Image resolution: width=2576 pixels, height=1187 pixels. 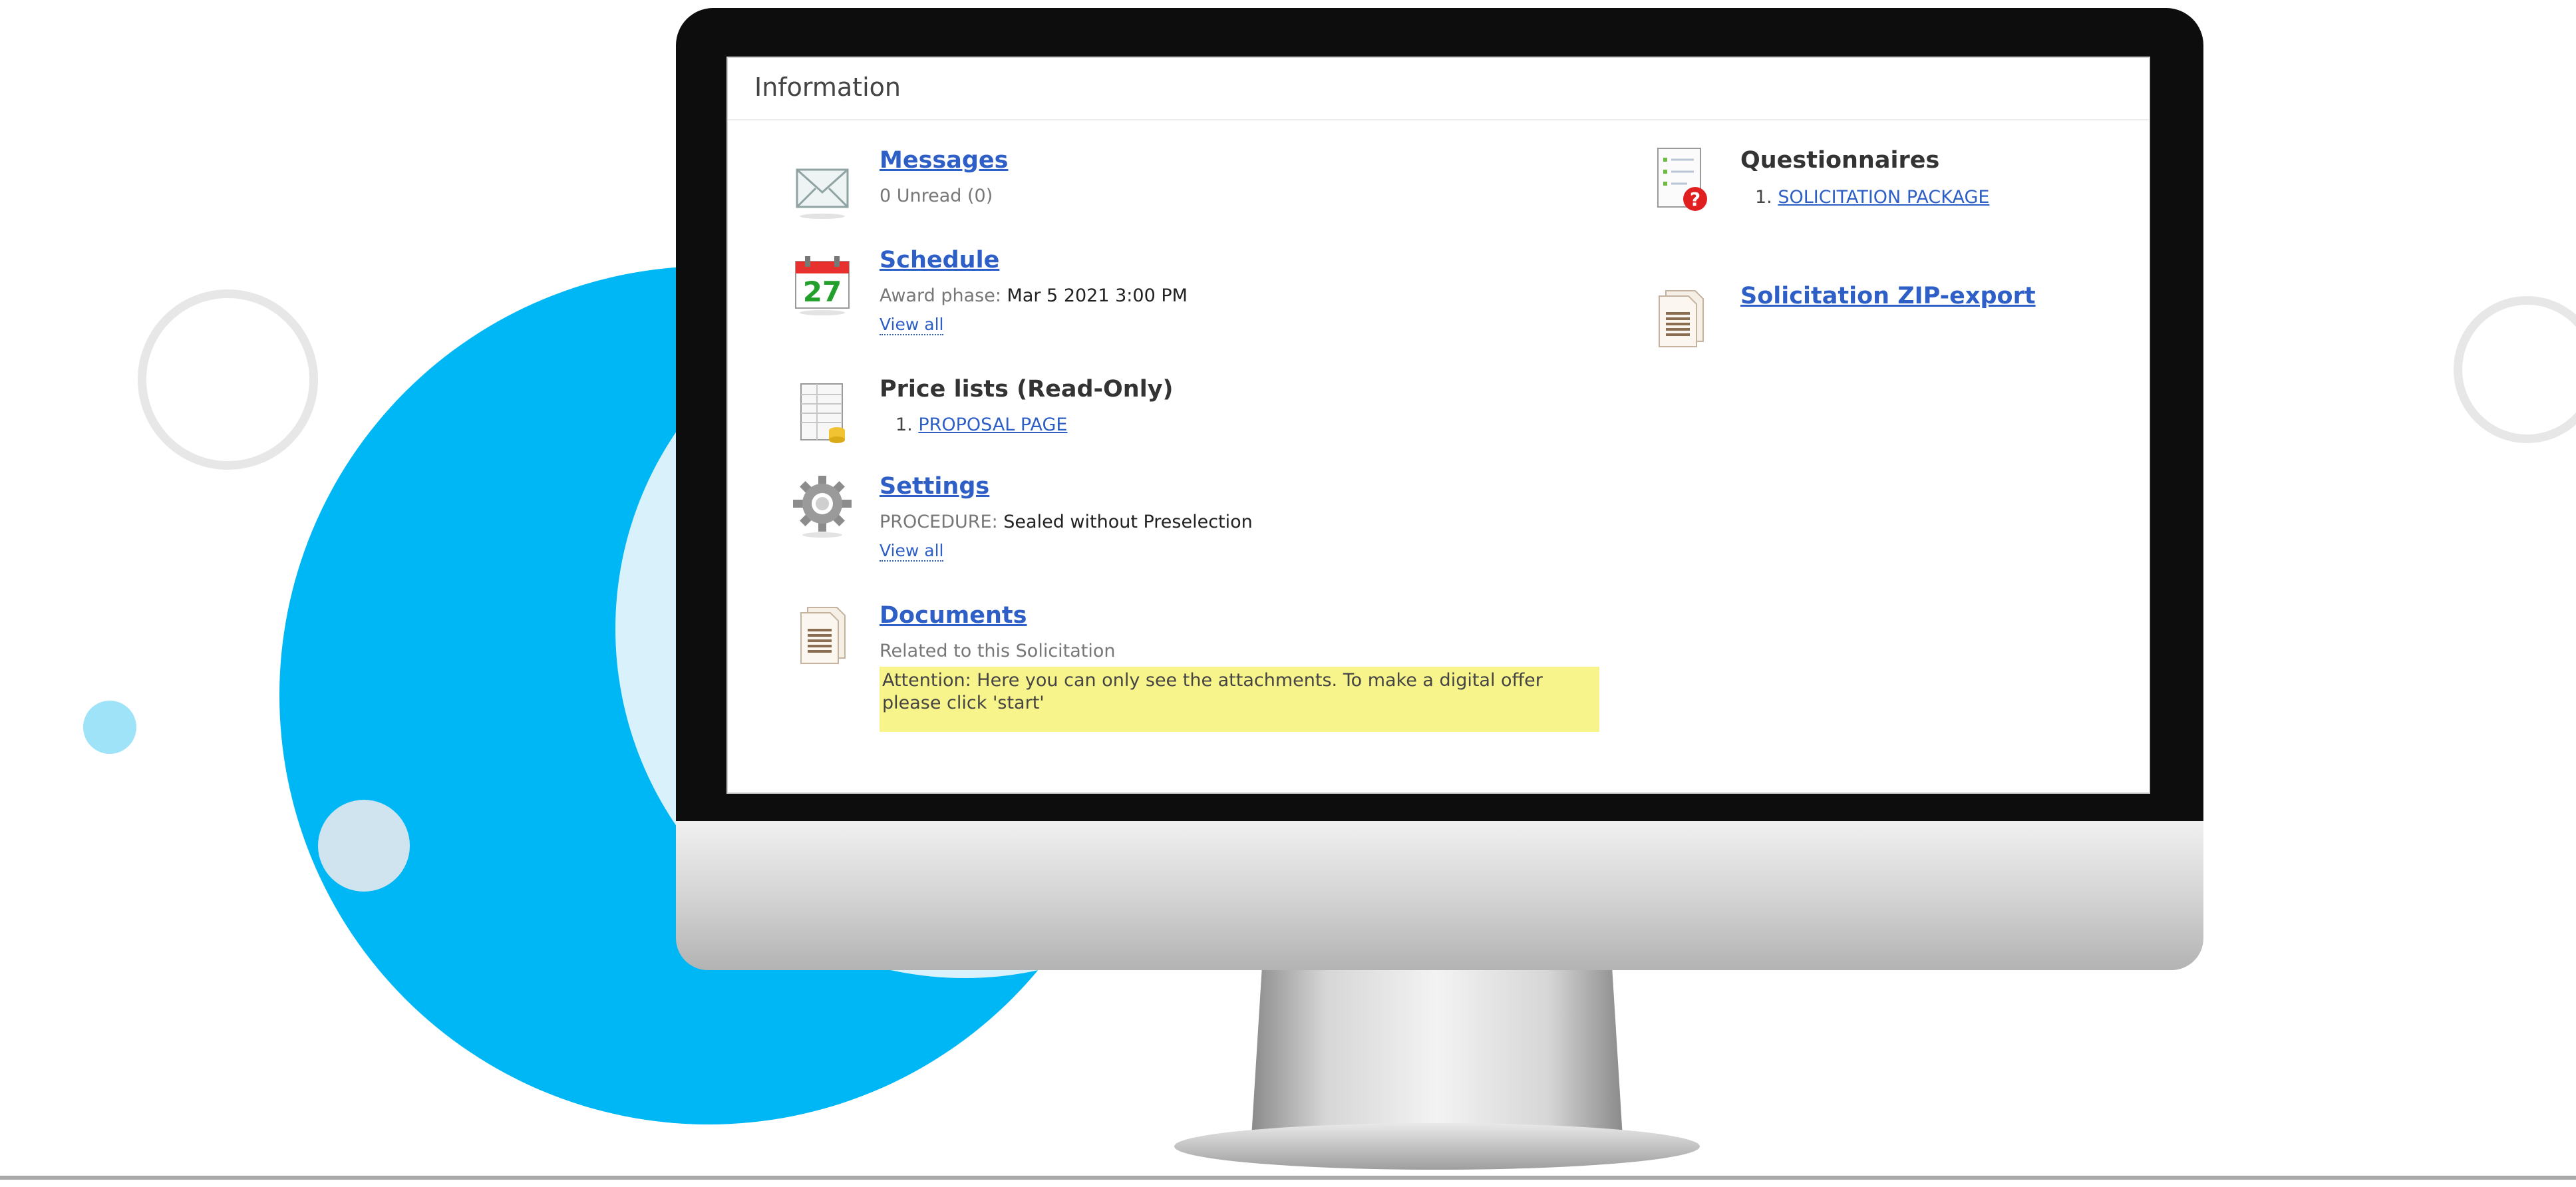 I want to click on panel-title: Information, so click(x=827, y=87).